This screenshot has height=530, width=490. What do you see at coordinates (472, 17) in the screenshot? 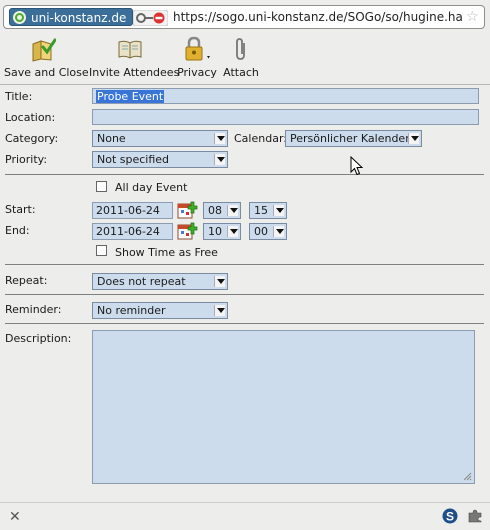
I see `bookmark-star-icon: ☆` at bounding box center [472, 17].